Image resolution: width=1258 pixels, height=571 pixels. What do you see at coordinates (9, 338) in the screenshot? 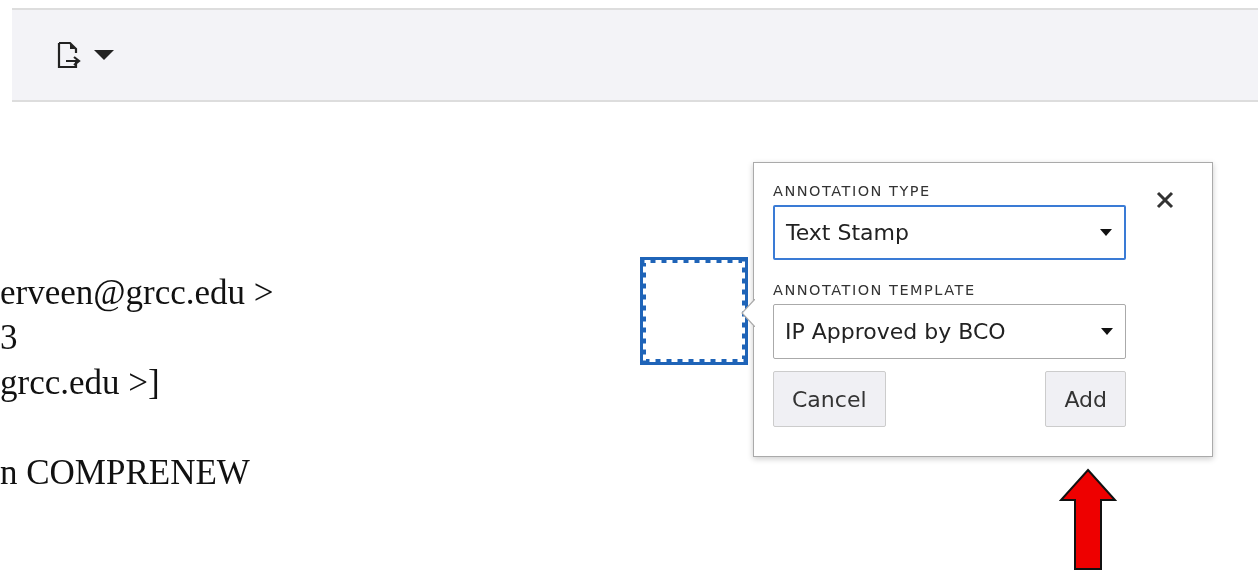
I see `document-text: 3` at bounding box center [9, 338].